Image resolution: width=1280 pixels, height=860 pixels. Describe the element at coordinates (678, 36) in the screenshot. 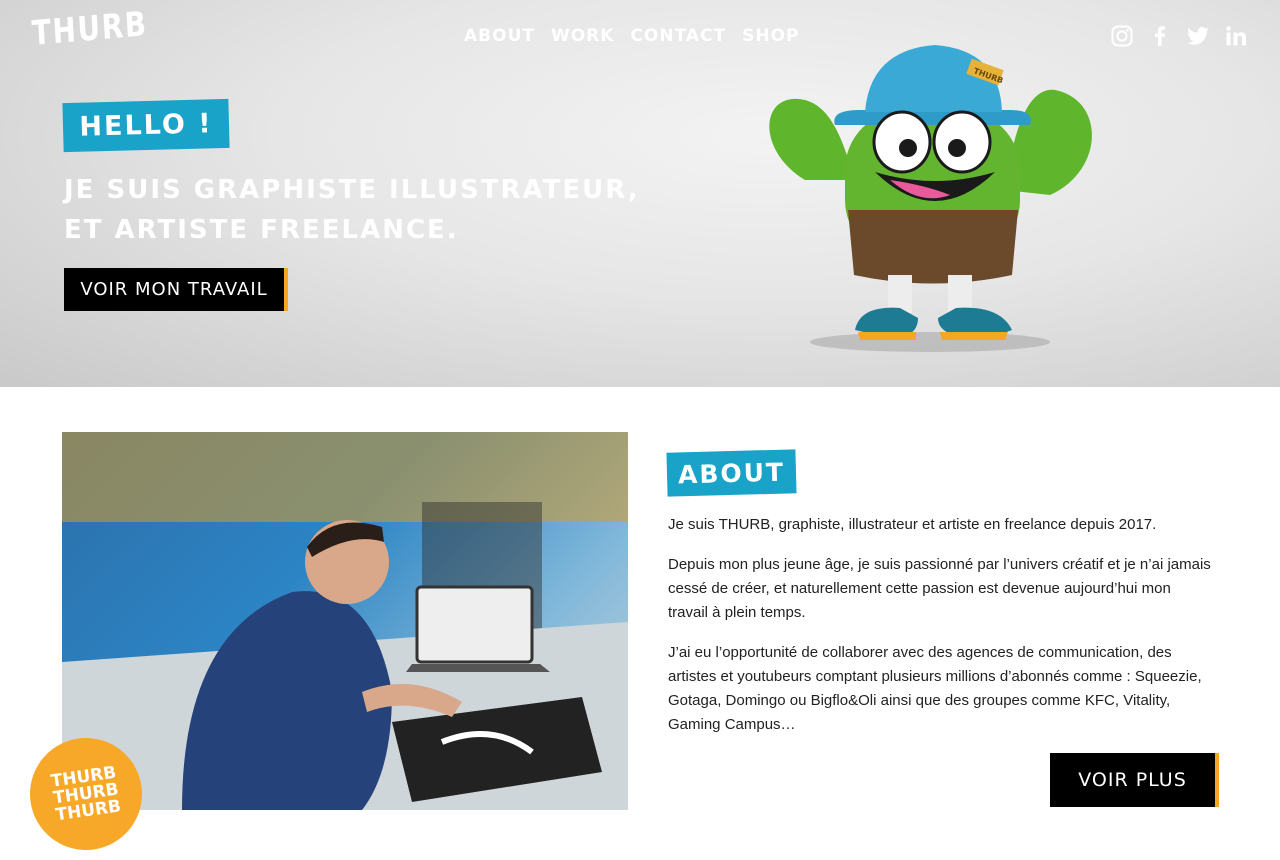

I see `nav-contact: CONTACT` at that location.